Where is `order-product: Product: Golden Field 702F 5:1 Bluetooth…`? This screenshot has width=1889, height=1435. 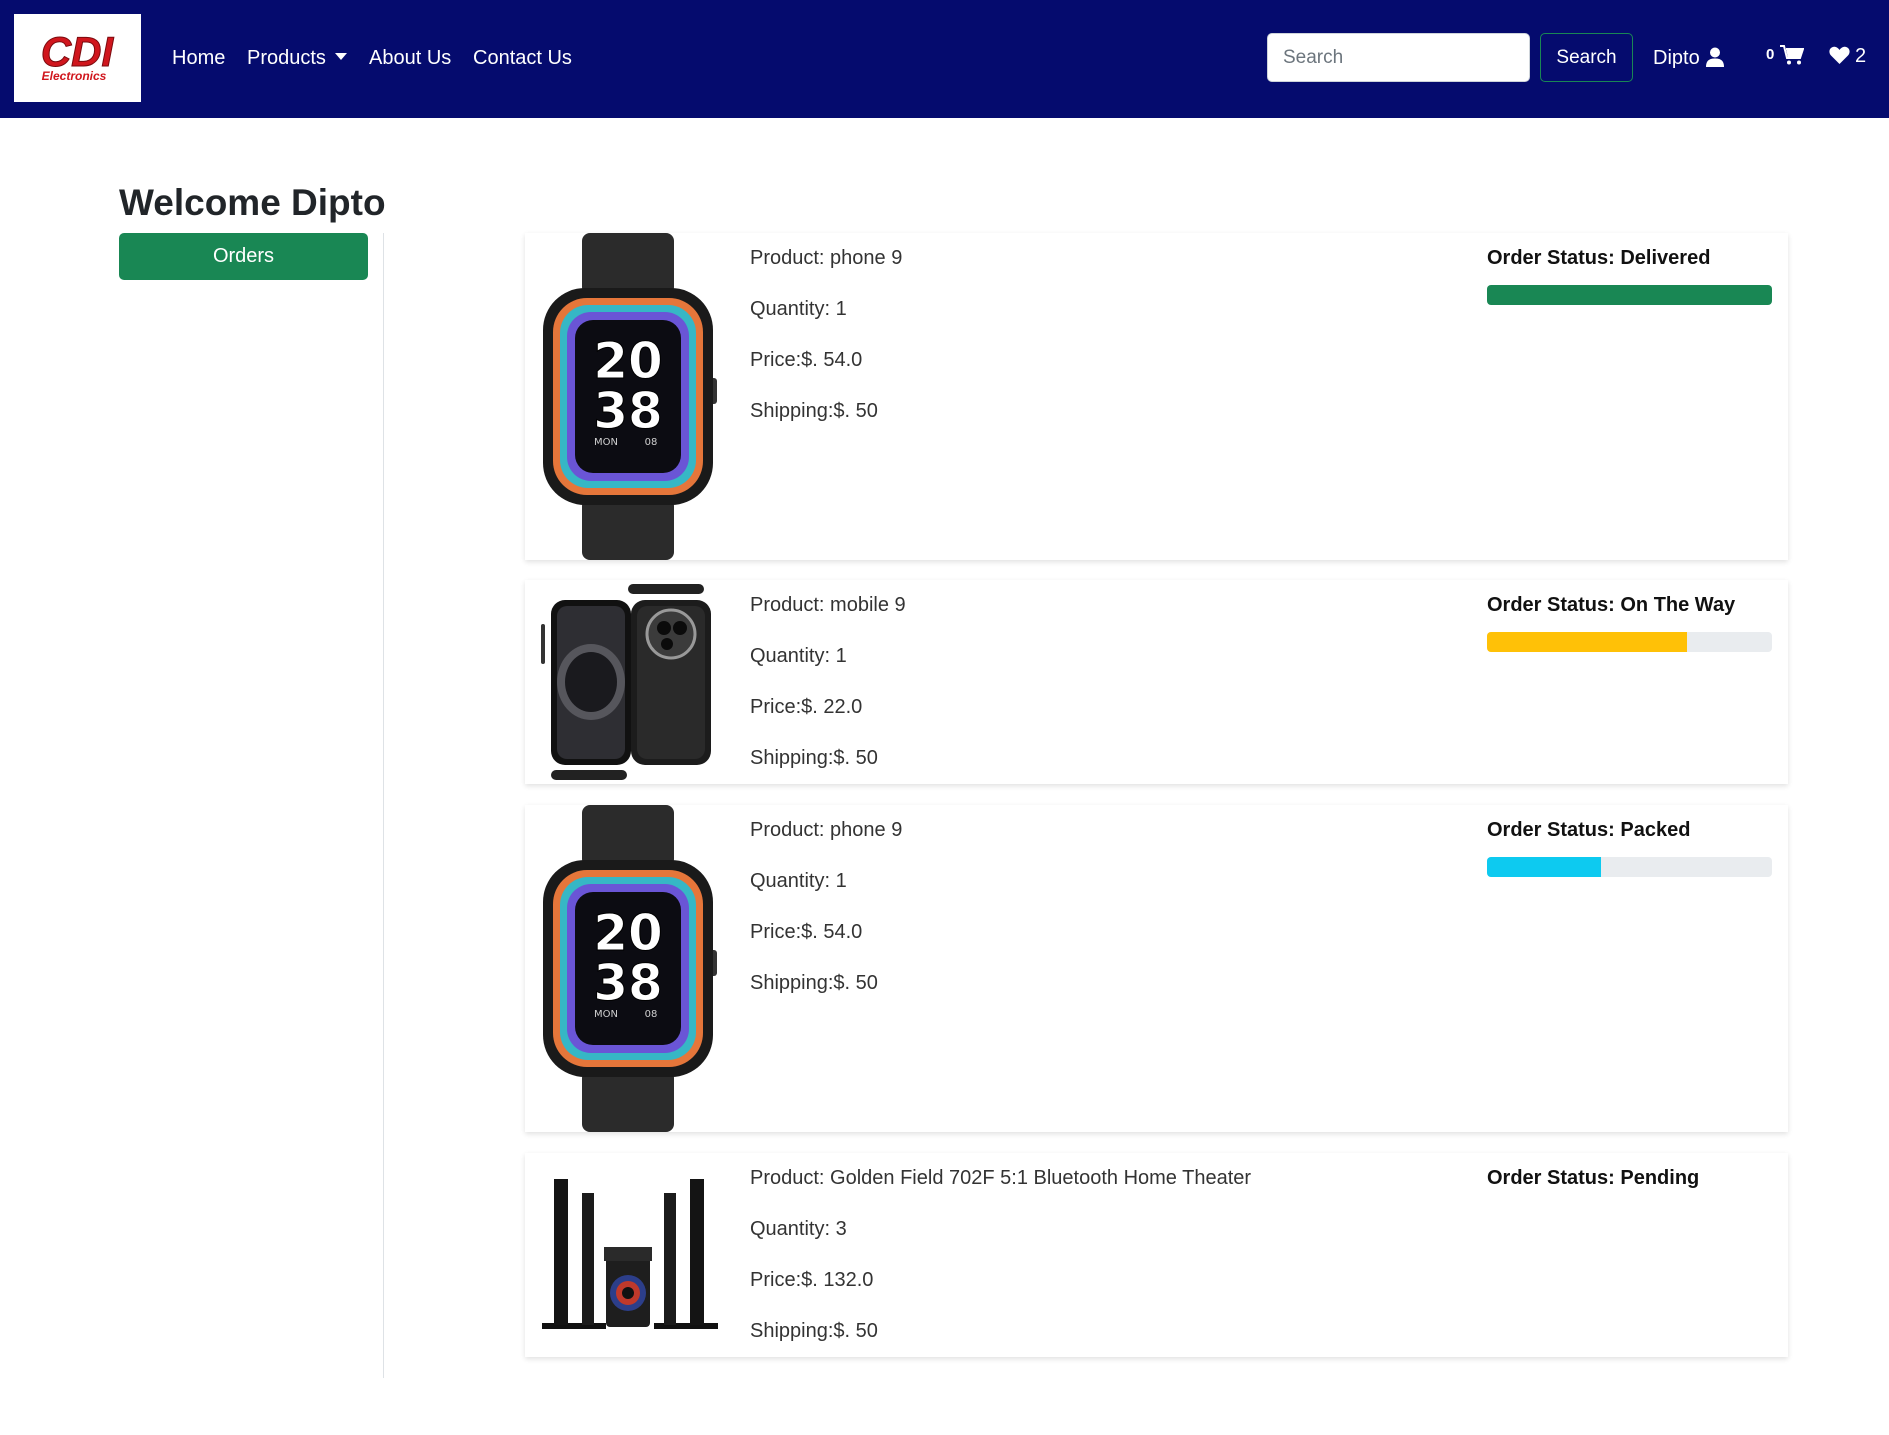
order-product: Product: Golden Field 702F 5:1 Bluetooth… is located at coordinates (1001, 1178).